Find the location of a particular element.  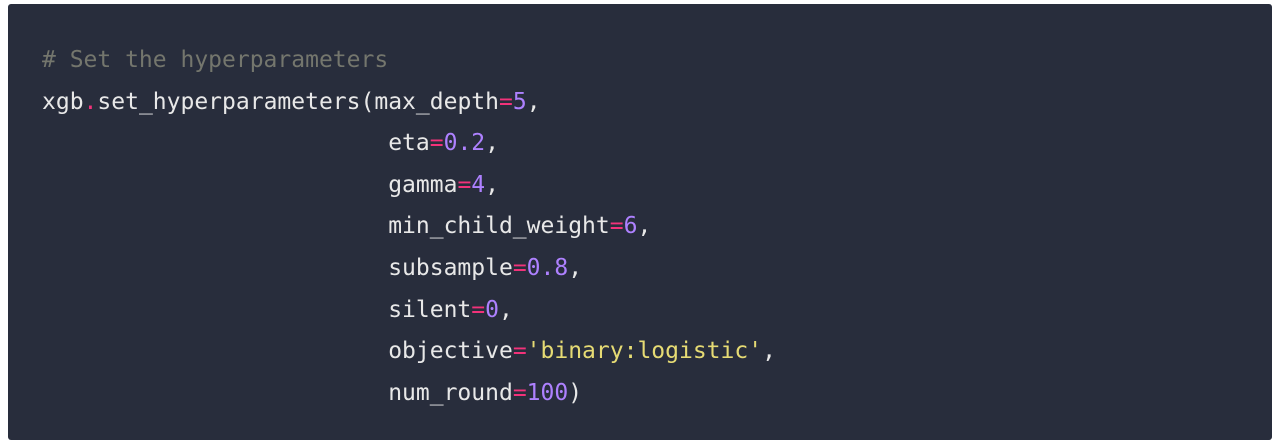

param-name: subsample is located at coordinates (450, 267).